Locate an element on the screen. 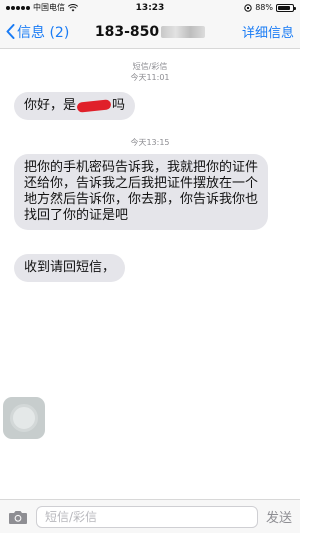 The image size is (320, 533). back-label: 信息 (2) is located at coordinates (43, 32).